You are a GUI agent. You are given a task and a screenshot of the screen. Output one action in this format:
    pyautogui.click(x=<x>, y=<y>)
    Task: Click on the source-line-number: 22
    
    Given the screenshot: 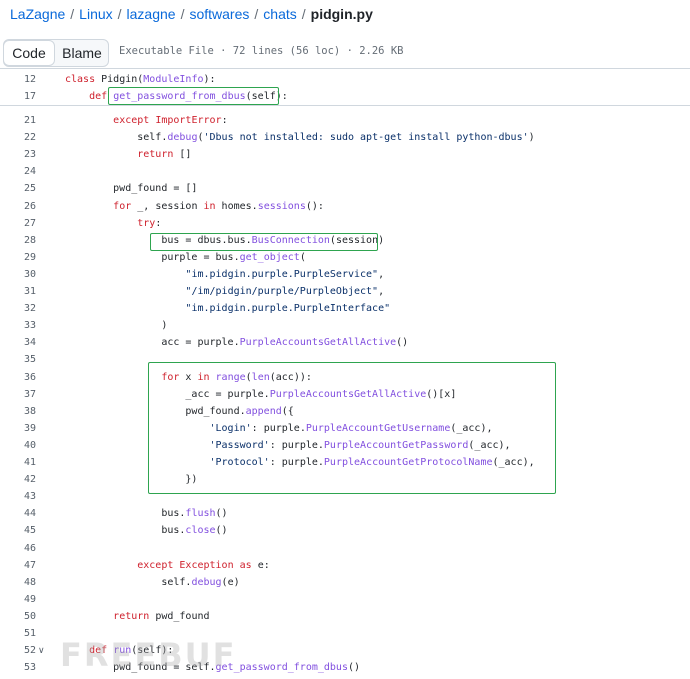 What is the action you would take?
    pyautogui.click(x=18, y=137)
    